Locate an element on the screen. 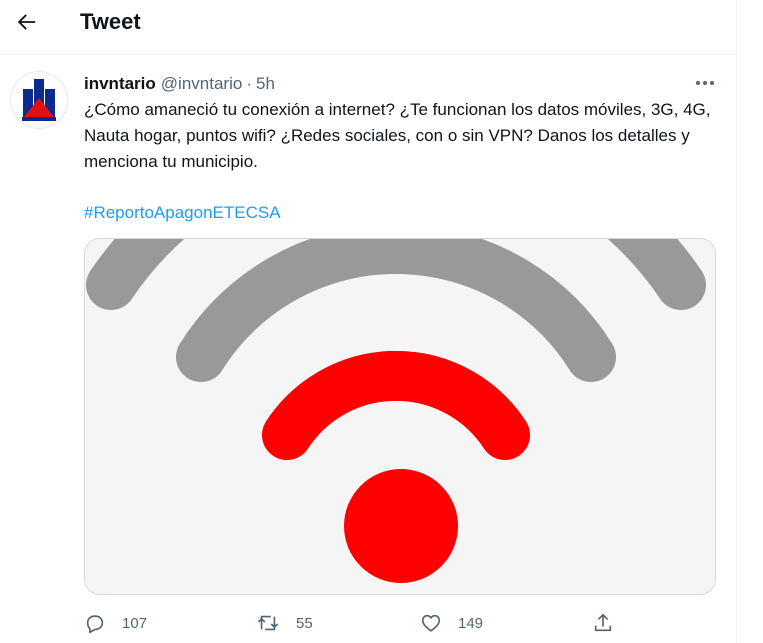 Image resolution: width=763 pixels, height=643 pixels. arrow-left-icon is located at coordinates (26, 22).